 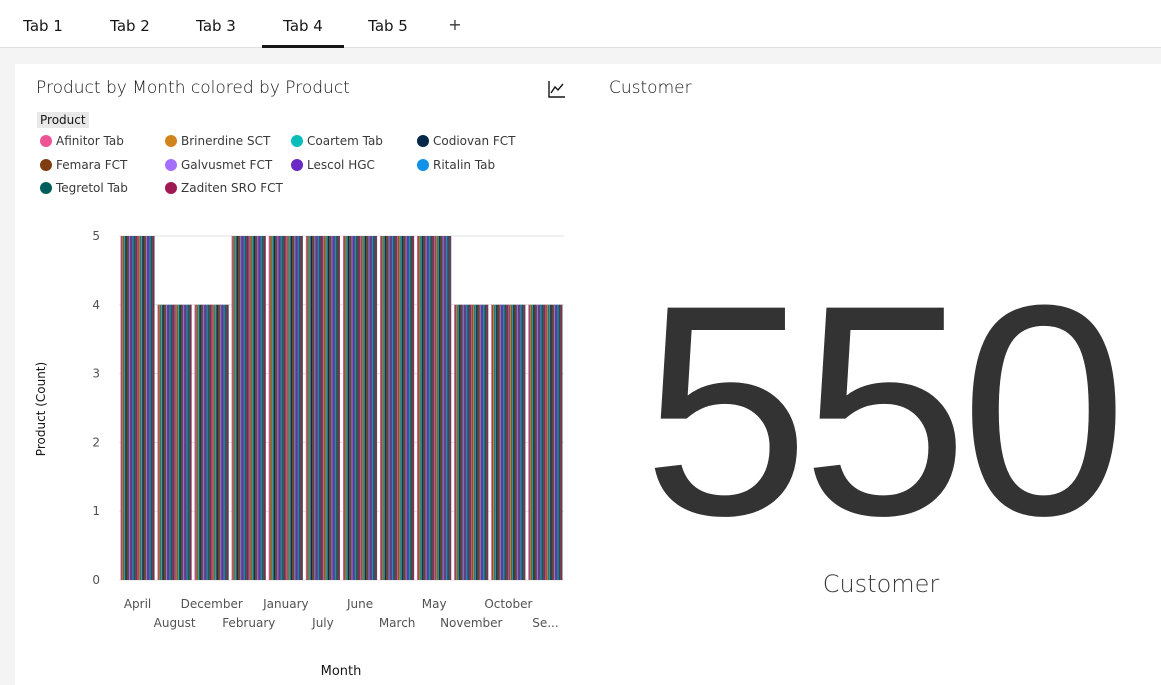 What do you see at coordinates (92, 188) in the screenshot?
I see `legend-label: Tegretol Tab` at bounding box center [92, 188].